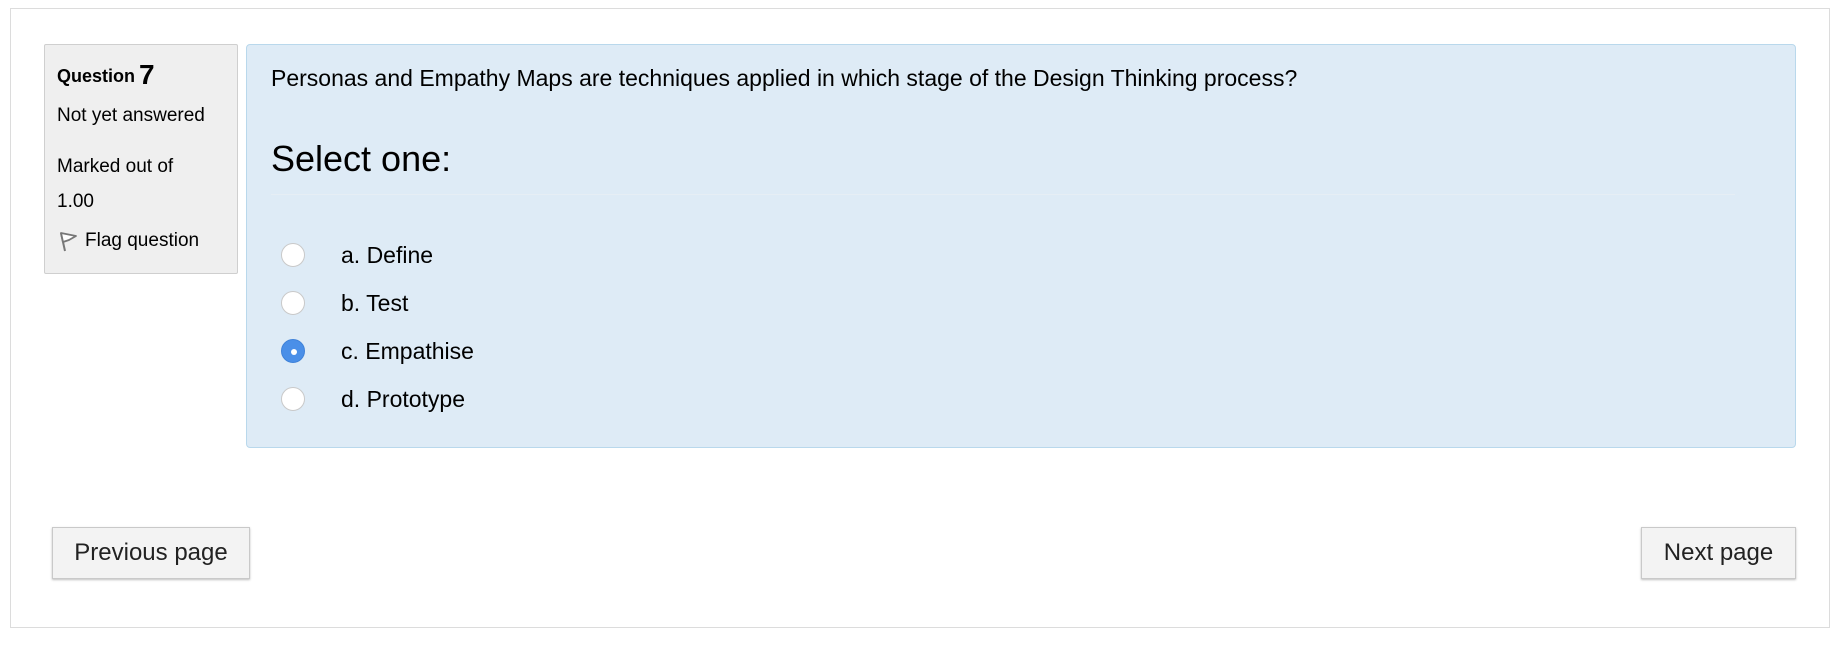  I want to click on flag-icon, so click(68, 242).